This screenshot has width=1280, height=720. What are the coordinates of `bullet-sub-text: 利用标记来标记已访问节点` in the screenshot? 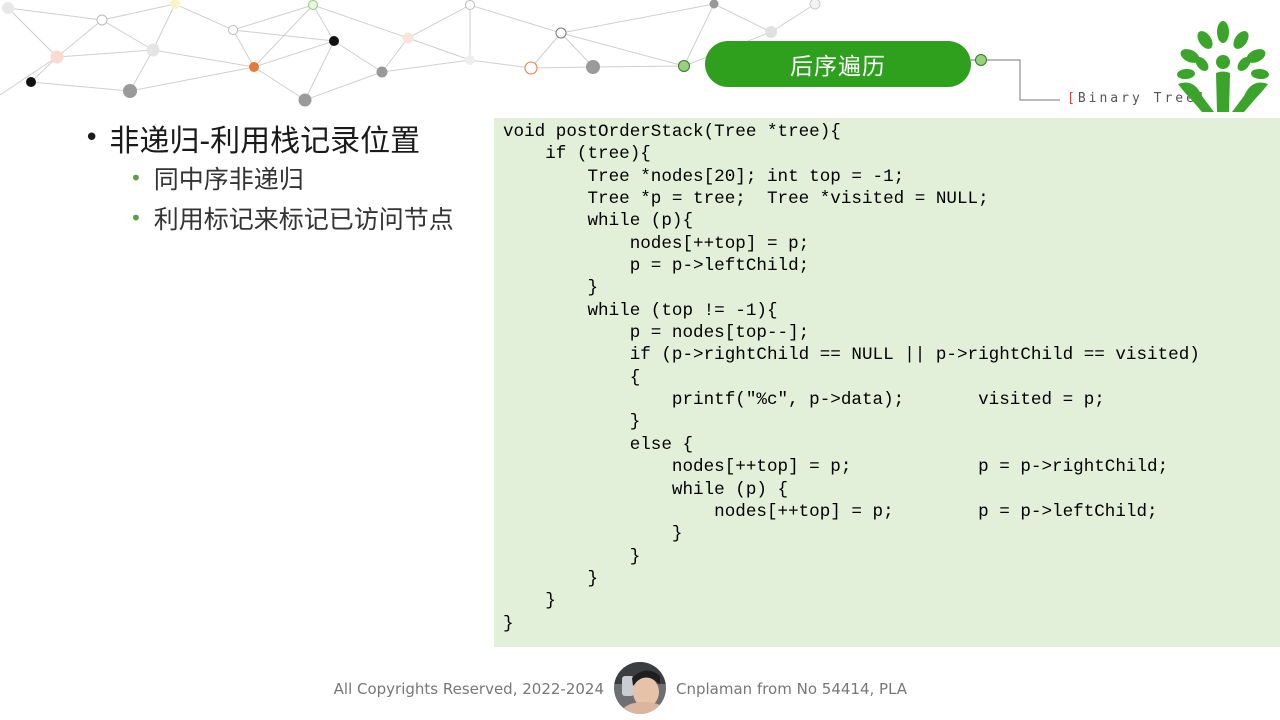 It's located at (303, 219).